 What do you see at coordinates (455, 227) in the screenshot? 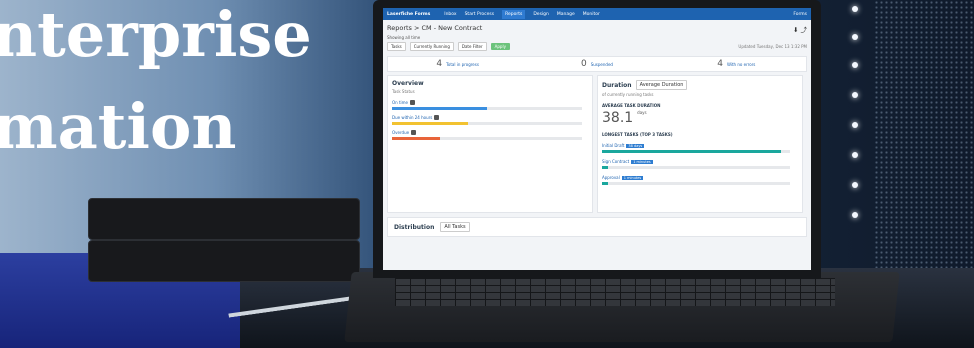
I see `distribution-select: All Tasks` at bounding box center [455, 227].